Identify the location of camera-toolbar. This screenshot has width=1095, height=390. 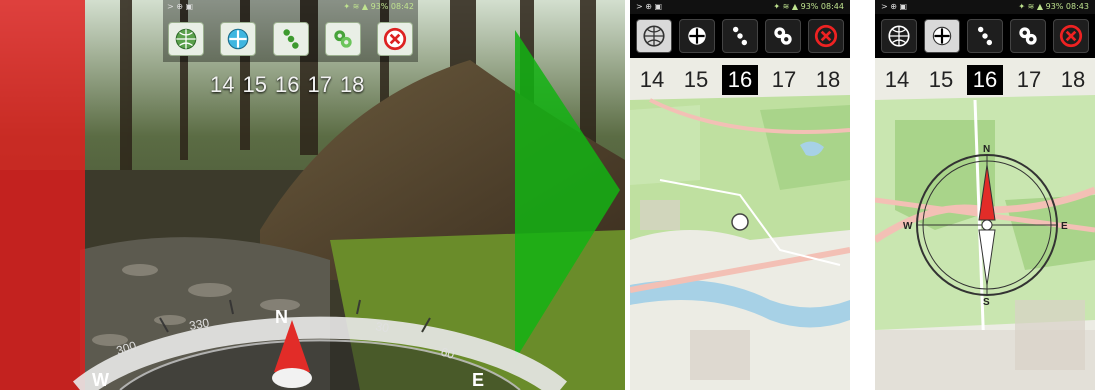
(290, 41).